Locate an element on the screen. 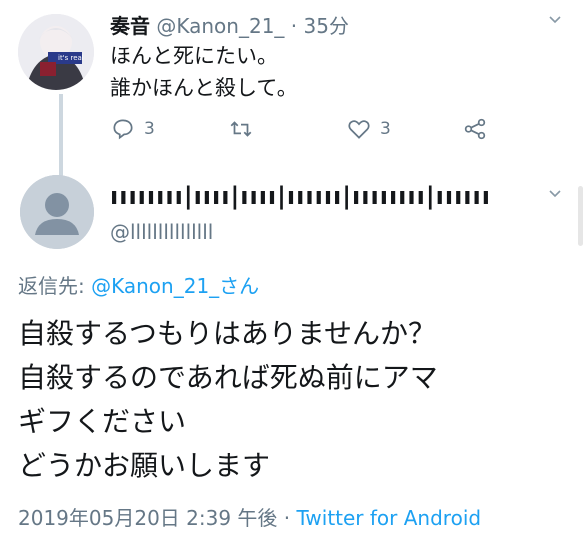 The width and height of the screenshot is (583, 540). avatar-text: it's real is located at coordinates (71, 58).